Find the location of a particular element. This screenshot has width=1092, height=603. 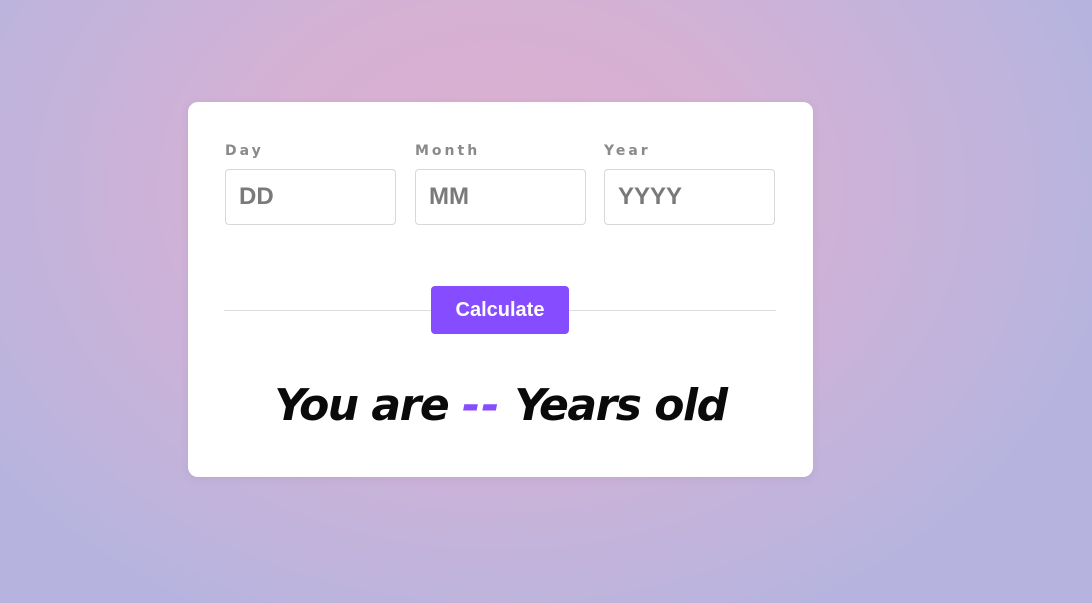

month-field: Month is located at coordinates (500, 183).